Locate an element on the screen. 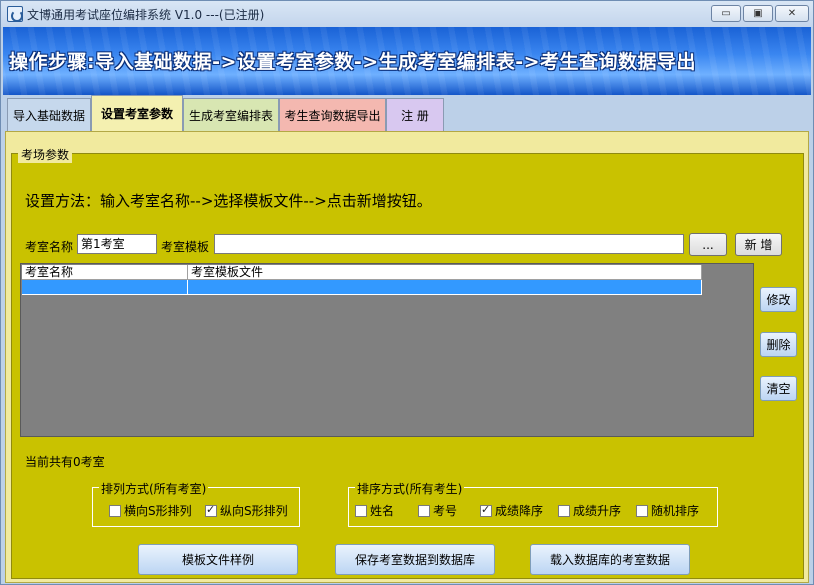 The width and height of the screenshot is (814, 585). sort-score-desc-option: 成绩降序 is located at coordinates (511, 510).